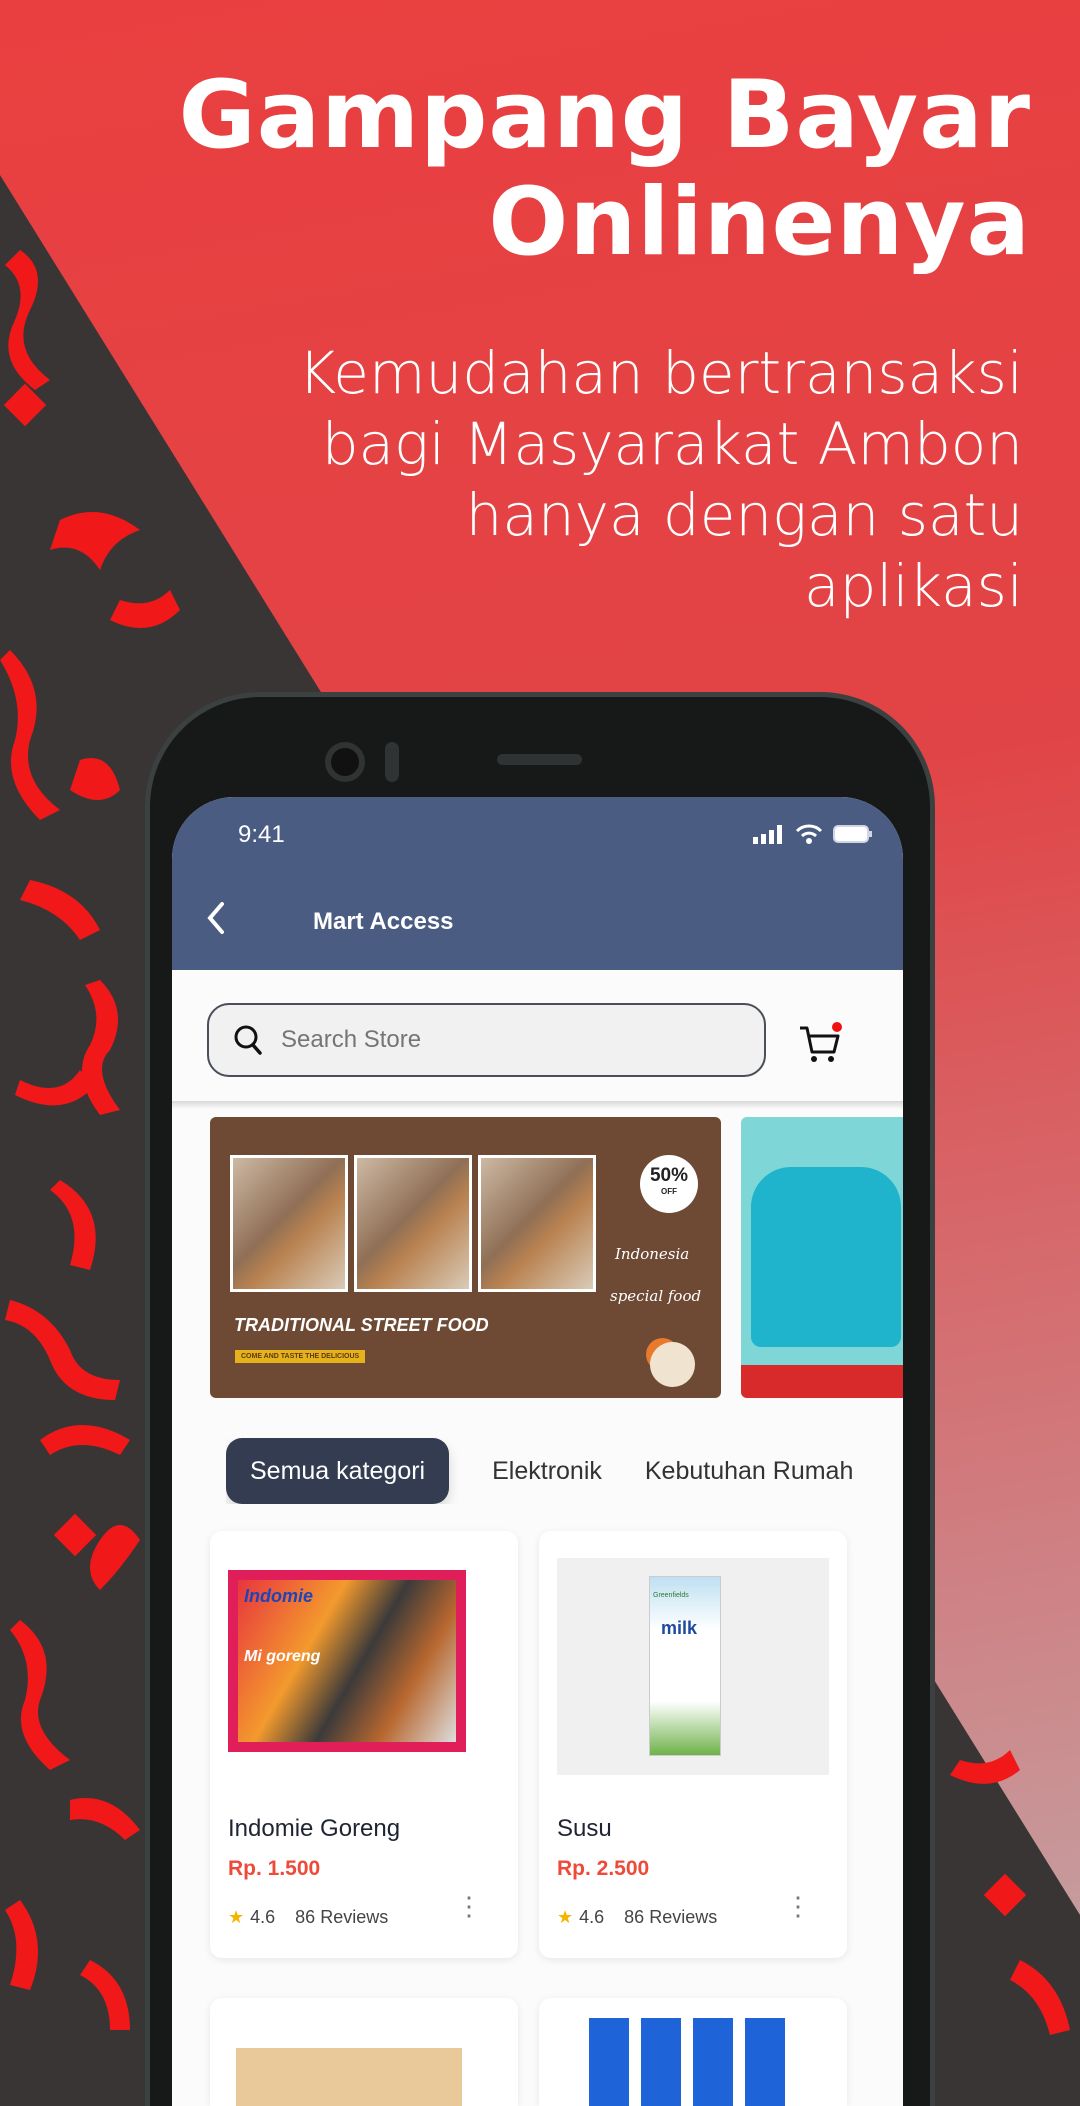 This screenshot has height=2106, width=1080. I want to click on category-tab-kebutuhan-rumah: Kebutuhan Rumah, so click(749, 1471).